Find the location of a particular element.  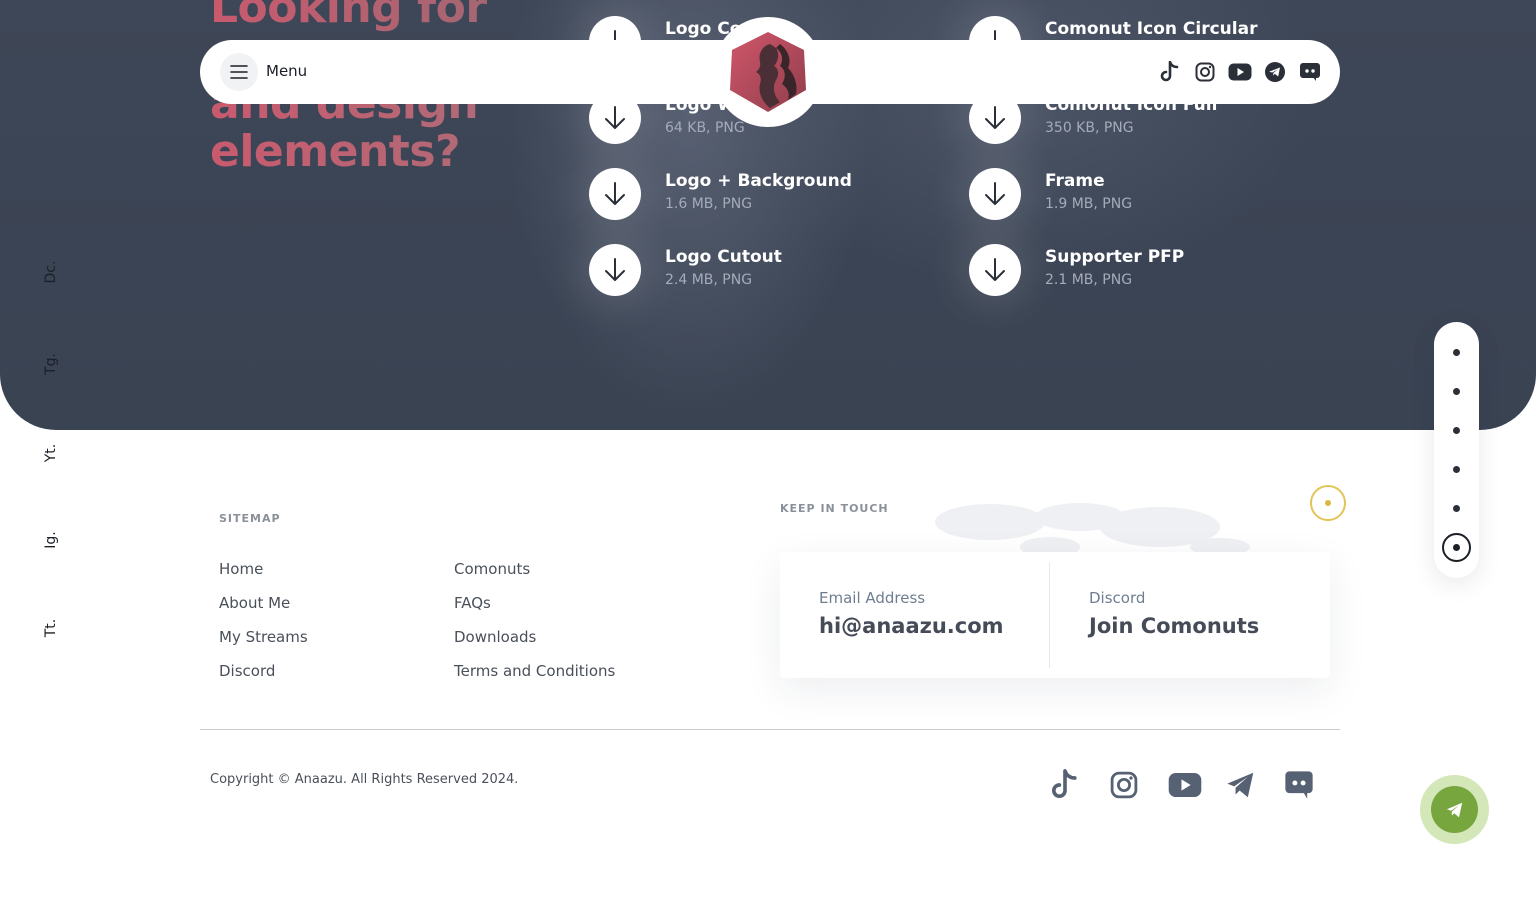

sitemap-link-comonuts: Comonuts is located at coordinates (492, 569).